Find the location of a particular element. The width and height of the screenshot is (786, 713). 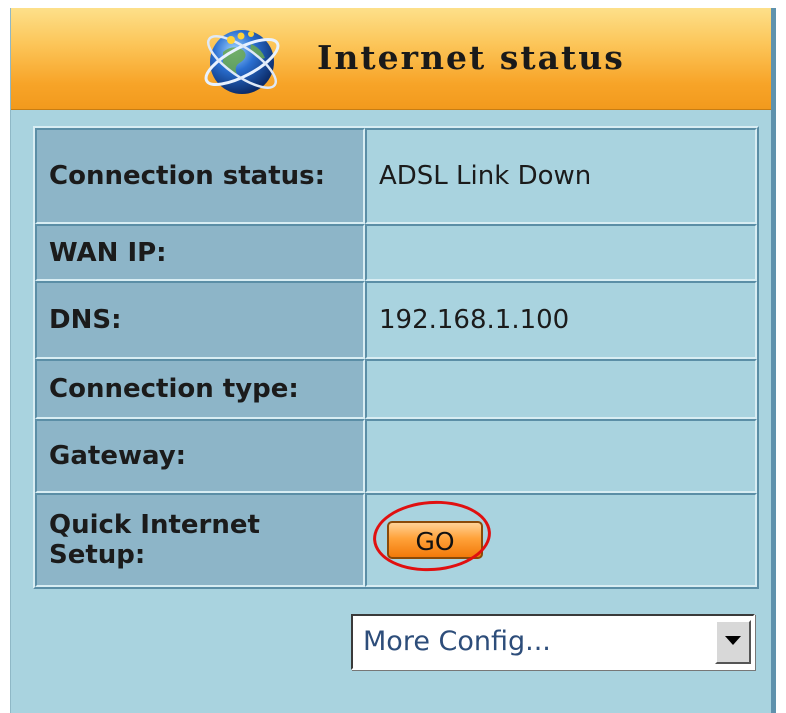

panel-title: Internet status is located at coordinates (471, 57).